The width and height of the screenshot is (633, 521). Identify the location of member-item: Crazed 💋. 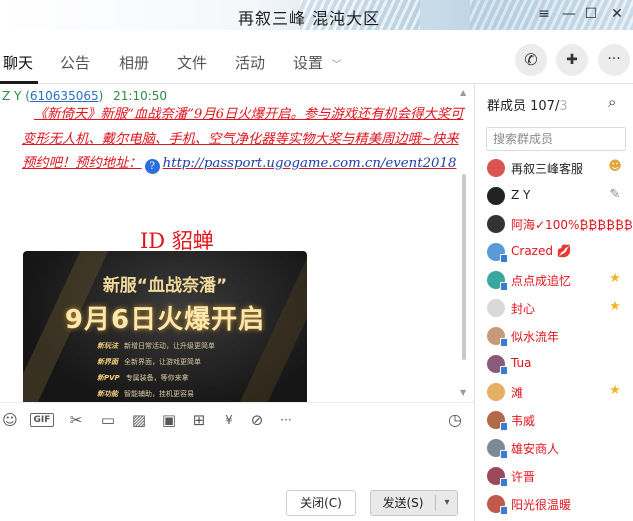
(554, 252).